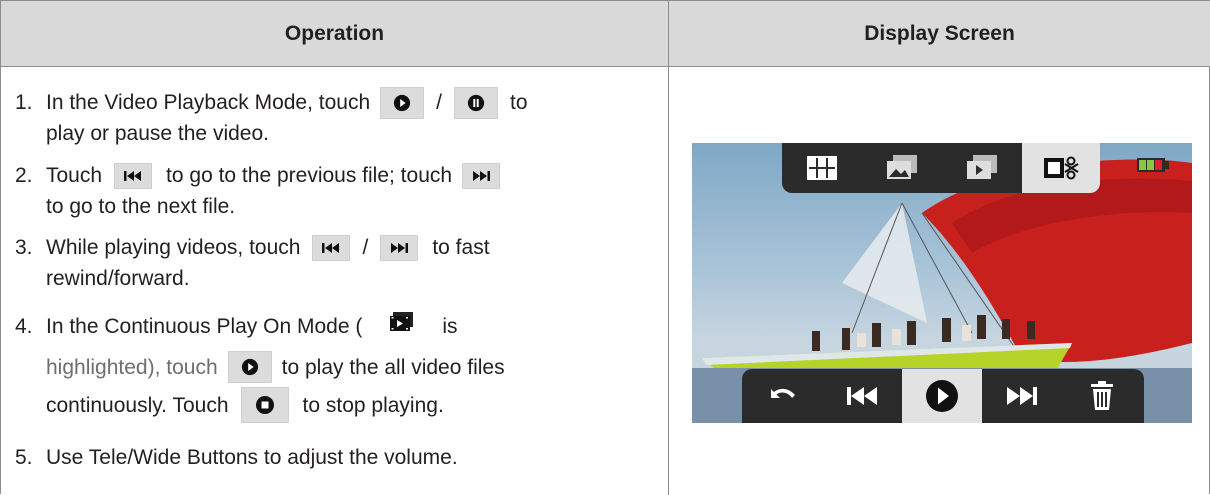 The width and height of the screenshot is (1210, 495). What do you see at coordinates (461, 247) in the screenshot?
I see `step-text: to fast` at bounding box center [461, 247].